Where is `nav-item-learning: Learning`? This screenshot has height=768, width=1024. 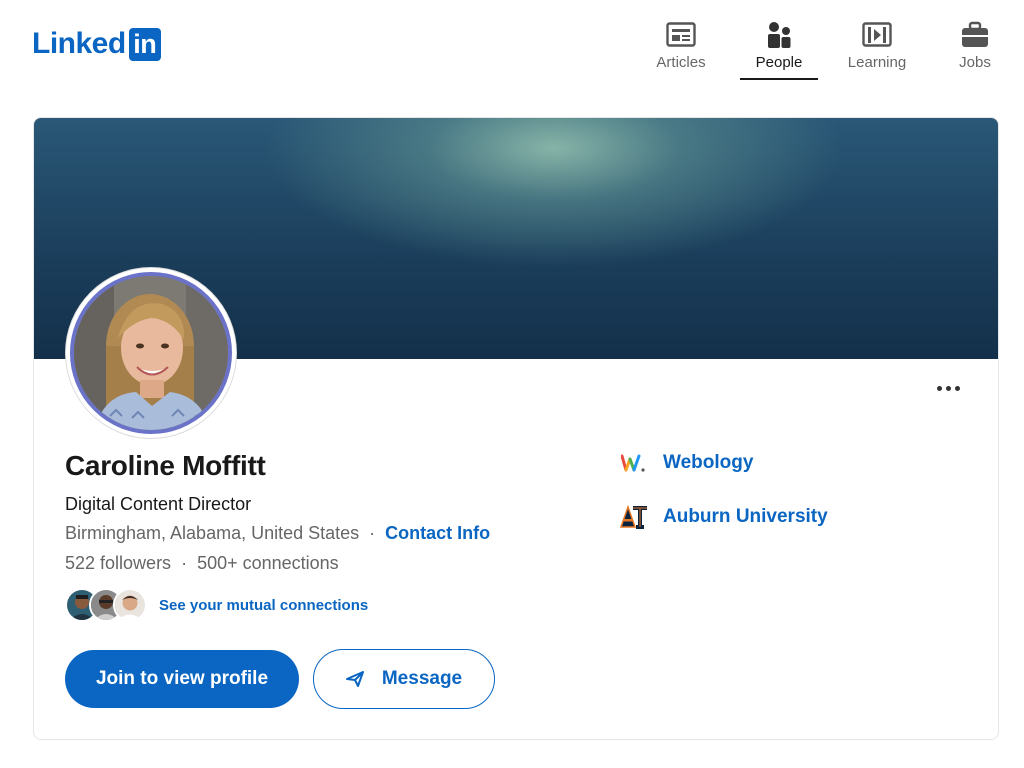
nav-item-learning: Learning is located at coordinates (877, 47).